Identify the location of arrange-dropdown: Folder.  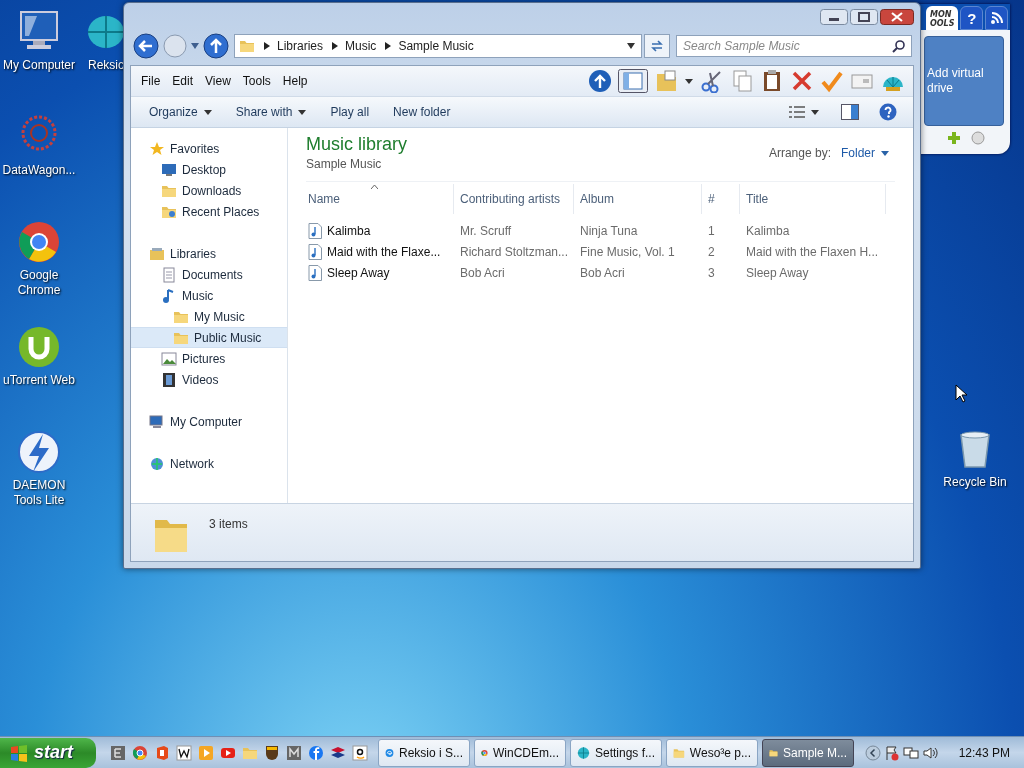
(868, 153).